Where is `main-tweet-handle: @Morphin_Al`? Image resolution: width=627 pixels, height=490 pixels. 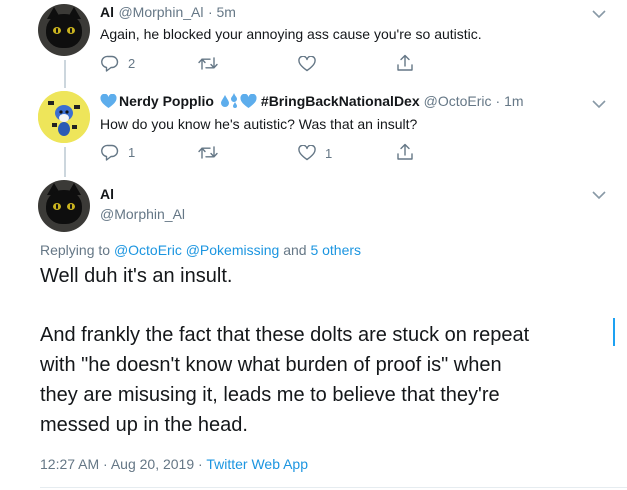
main-tweet-handle: @Morphin_Al is located at coordinates (142, 214).